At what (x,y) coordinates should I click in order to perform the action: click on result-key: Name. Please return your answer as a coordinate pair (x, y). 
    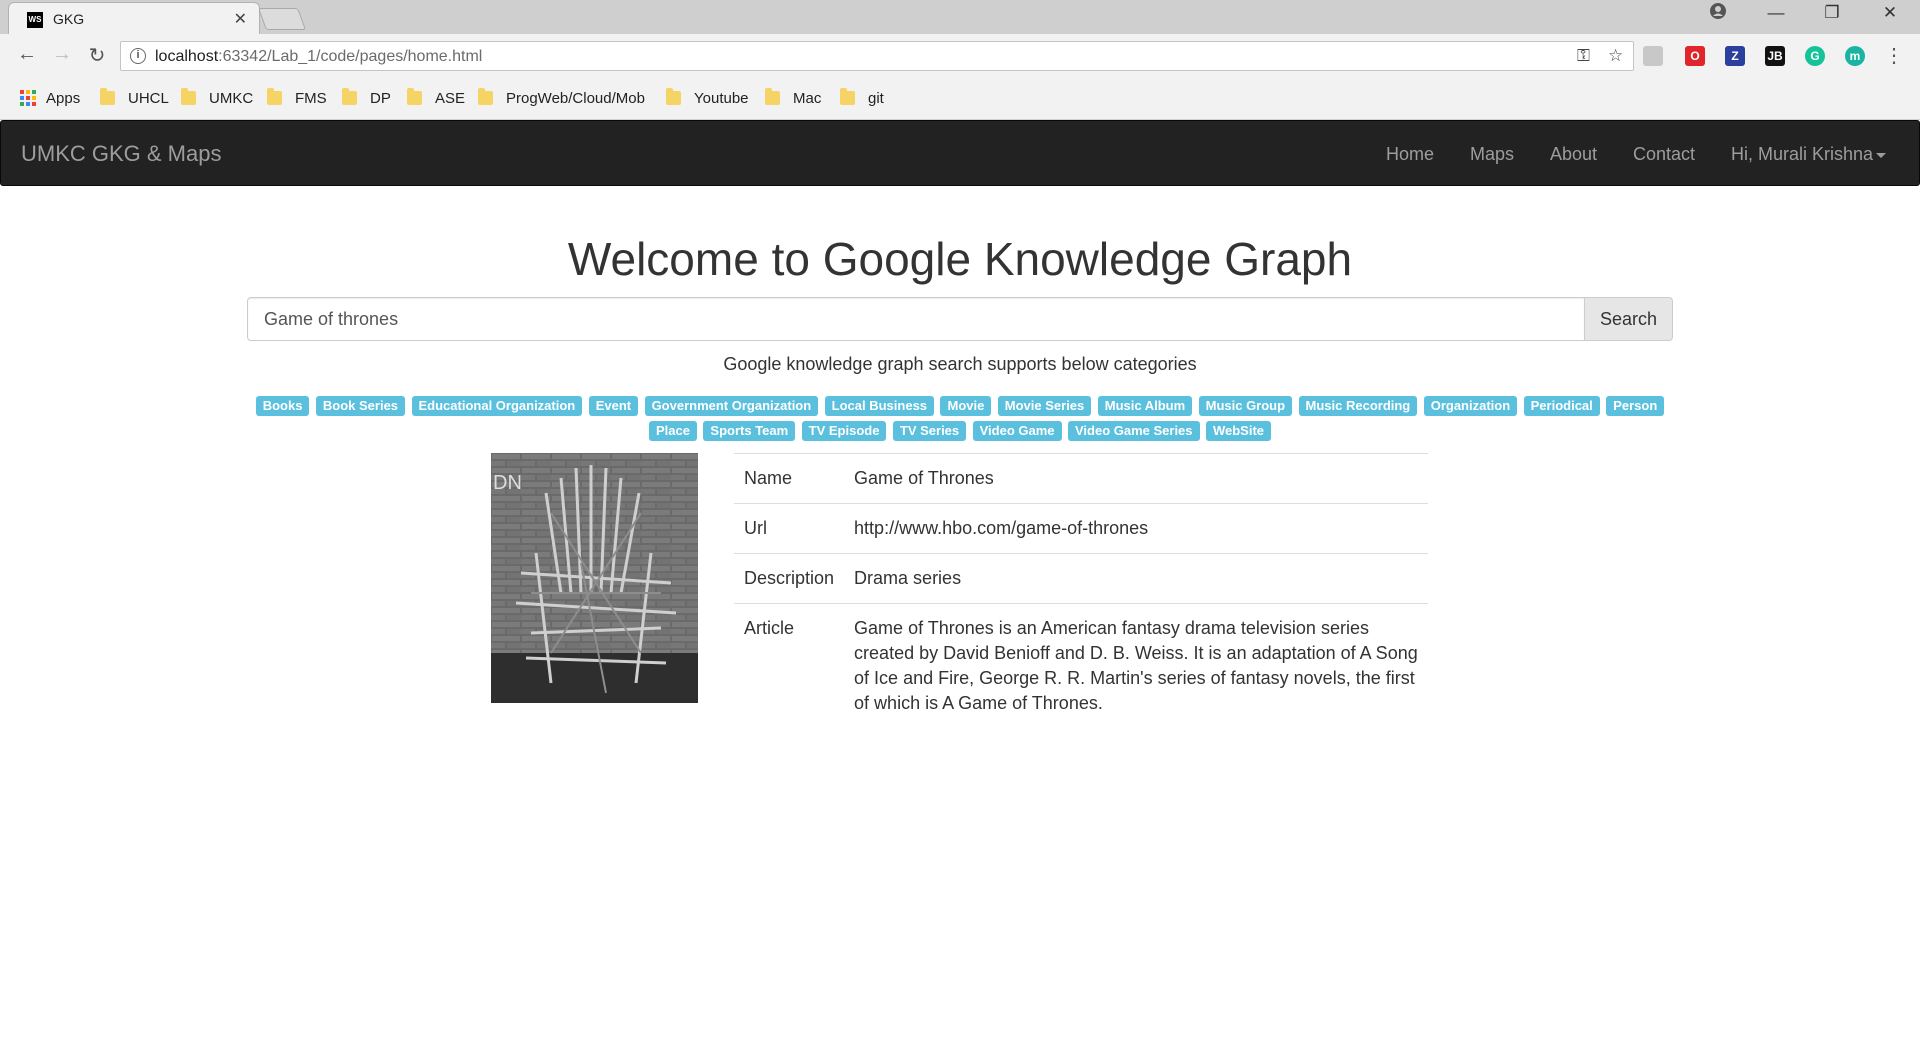
    Looking at the image, I should click on (789, 478).